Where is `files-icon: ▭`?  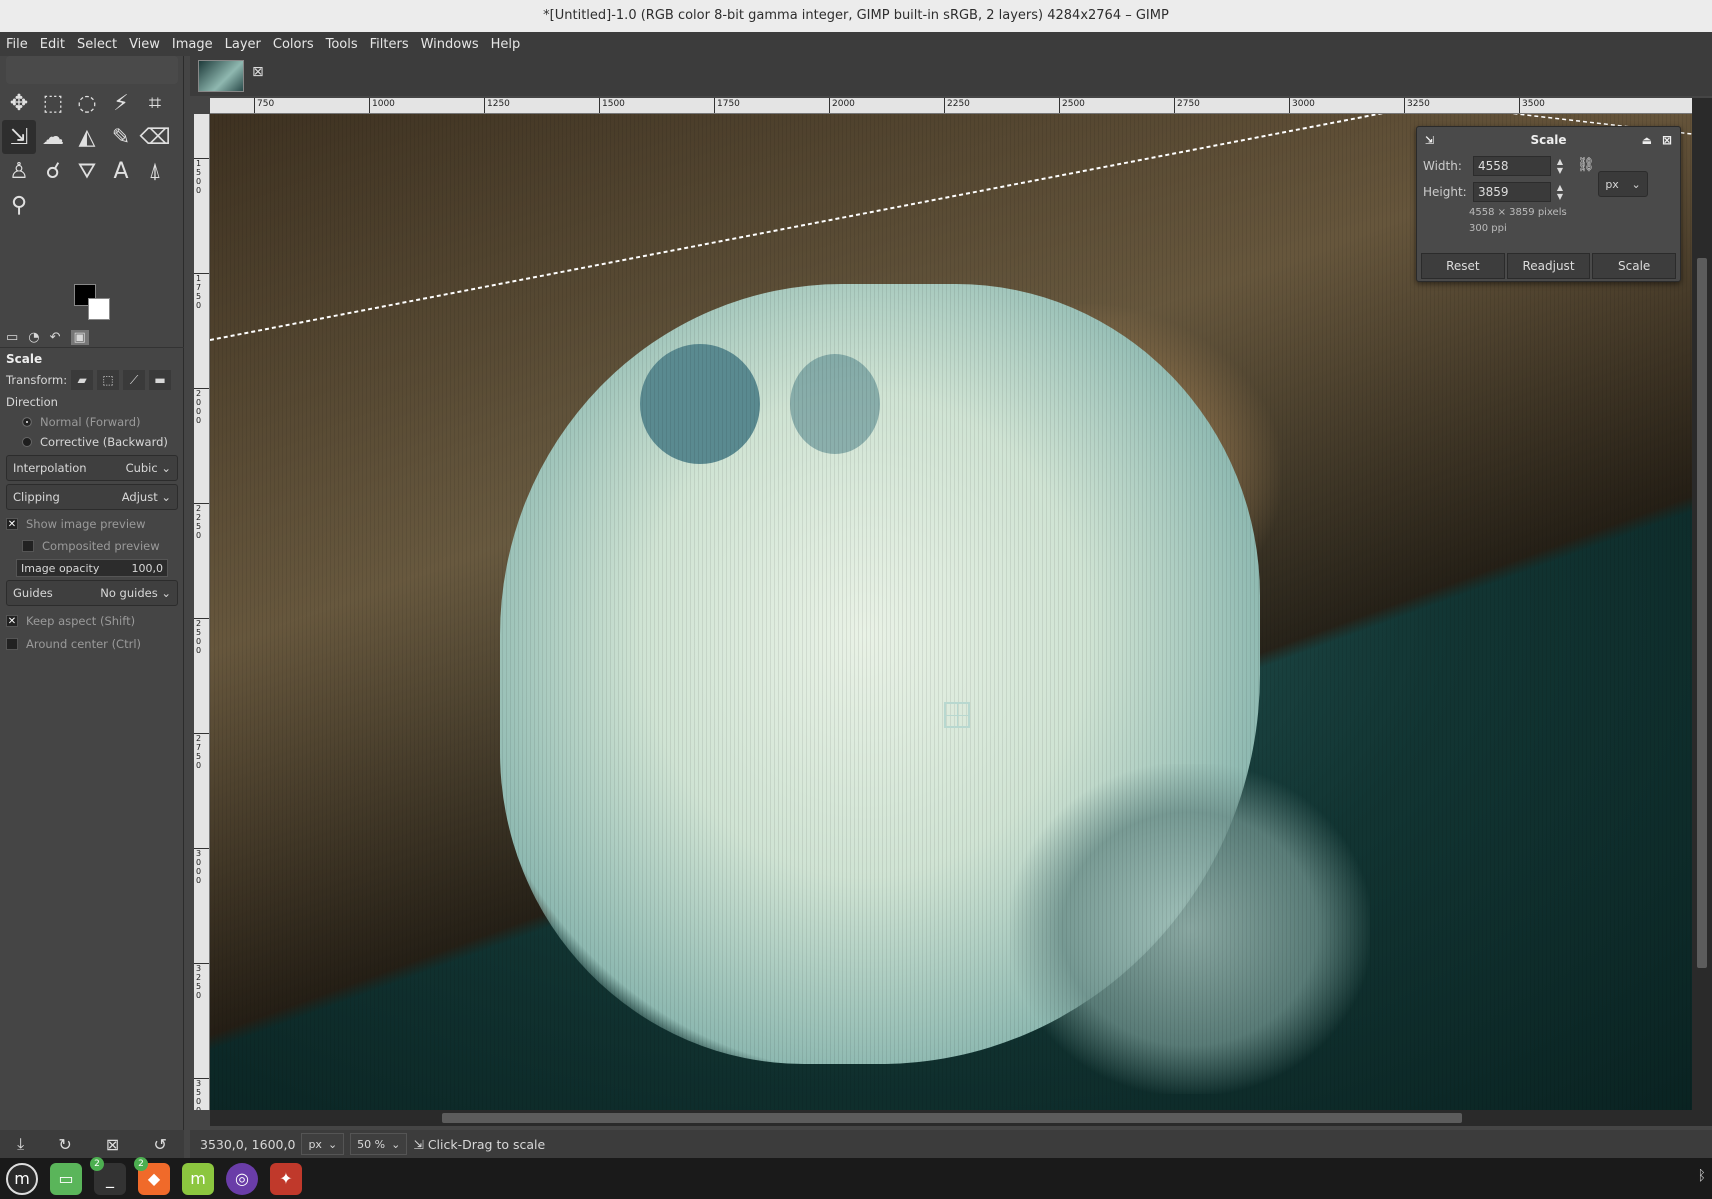
files-icon: ▭ is located at coordinates (66, 1178).